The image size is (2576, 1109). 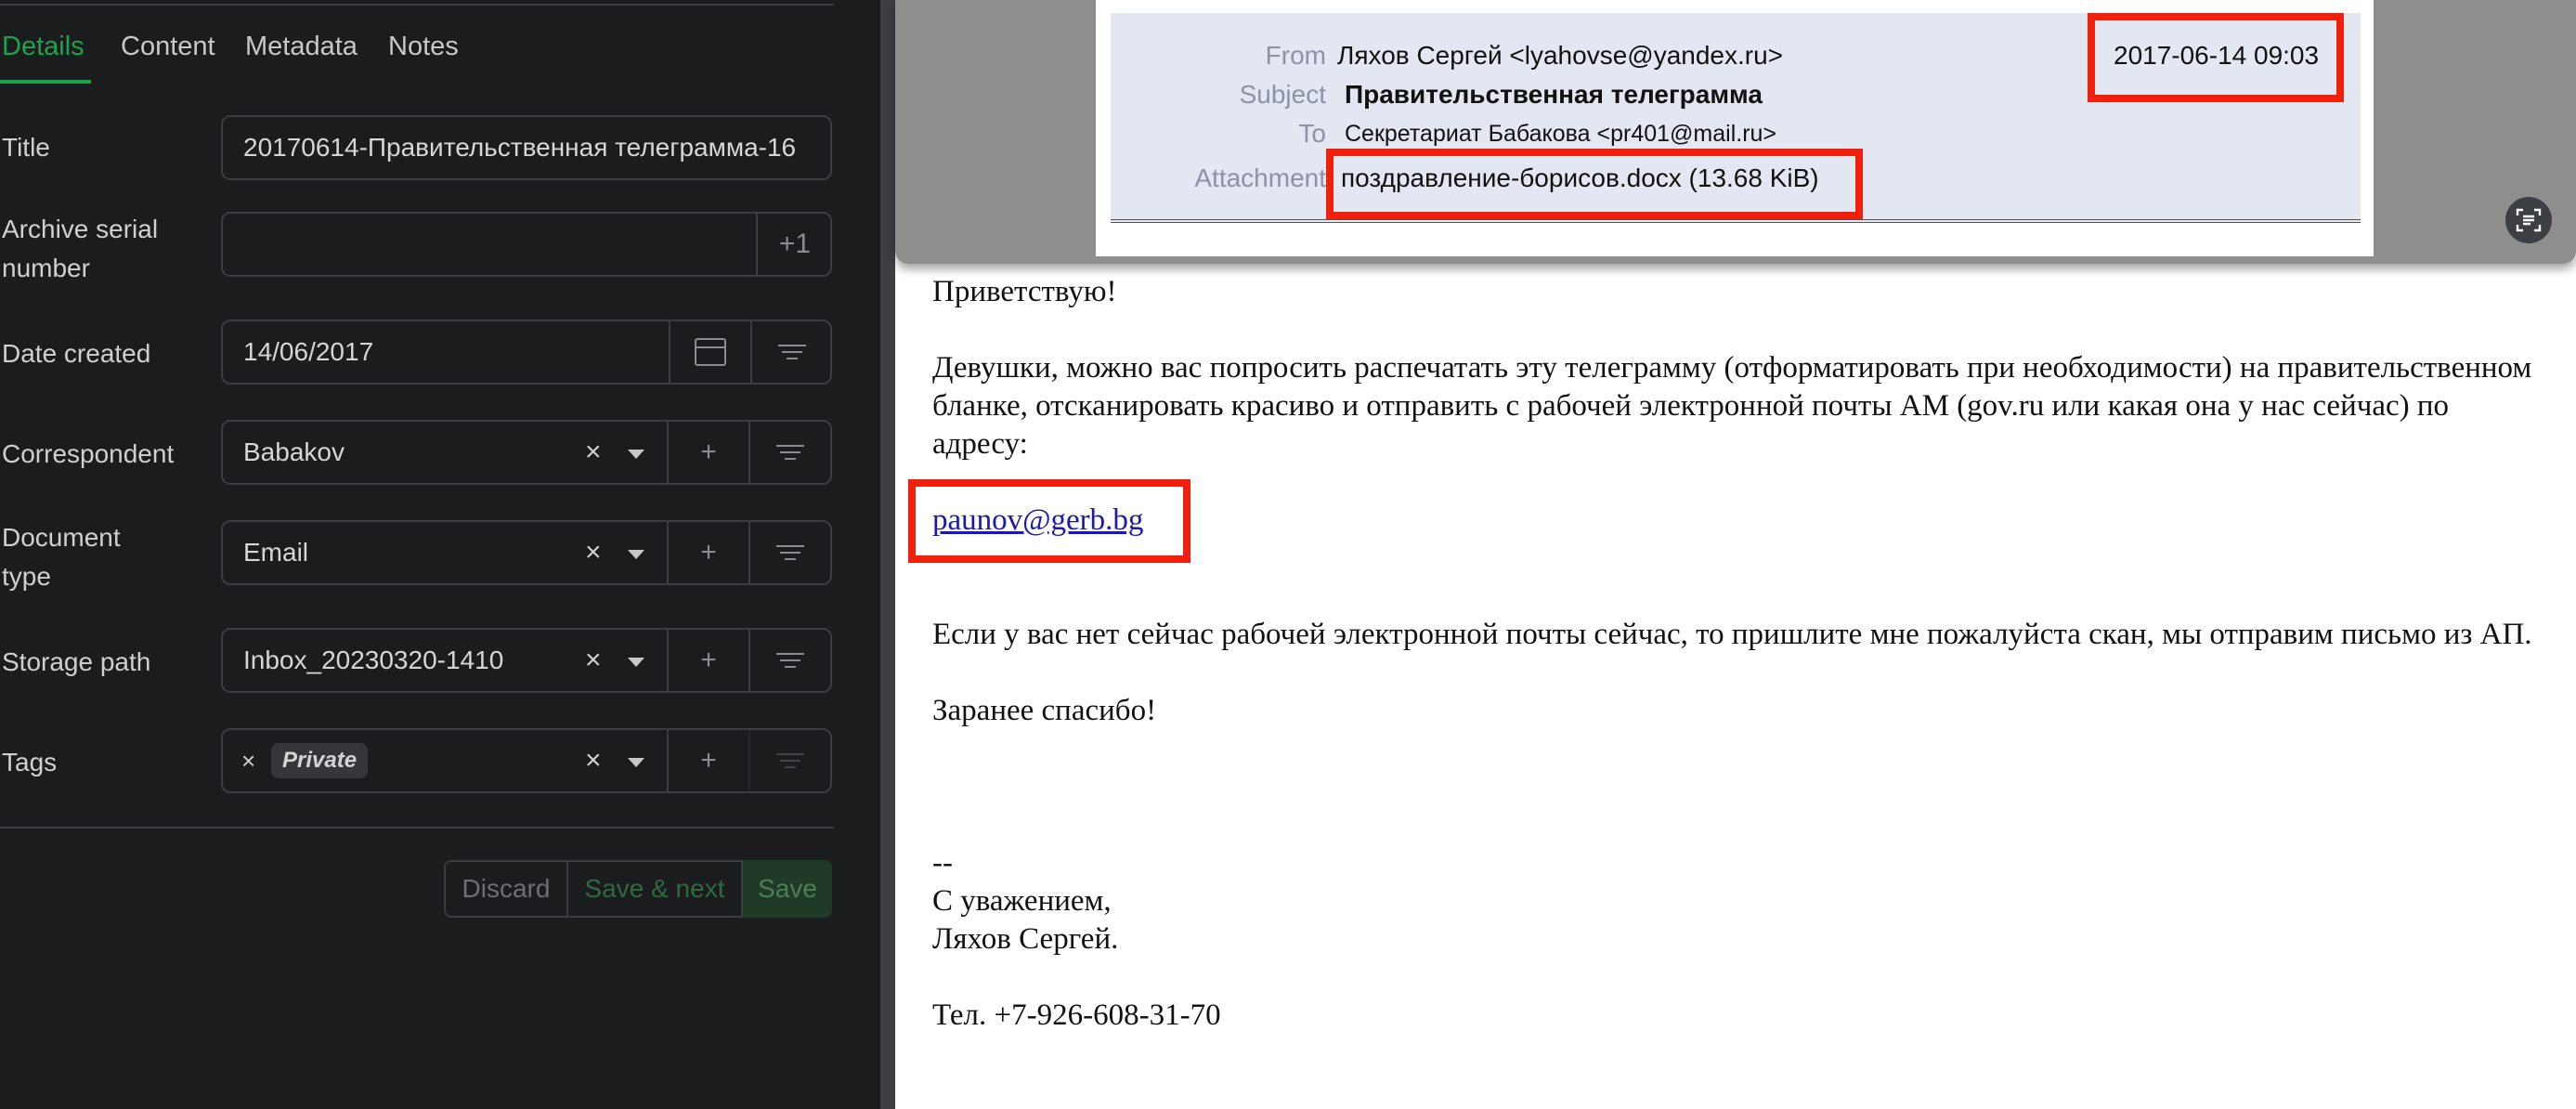 What do you see at coordinates (2528, 220) in the screenshot?
I see `text-recognition-icon` at bounding box center [2528, 220].